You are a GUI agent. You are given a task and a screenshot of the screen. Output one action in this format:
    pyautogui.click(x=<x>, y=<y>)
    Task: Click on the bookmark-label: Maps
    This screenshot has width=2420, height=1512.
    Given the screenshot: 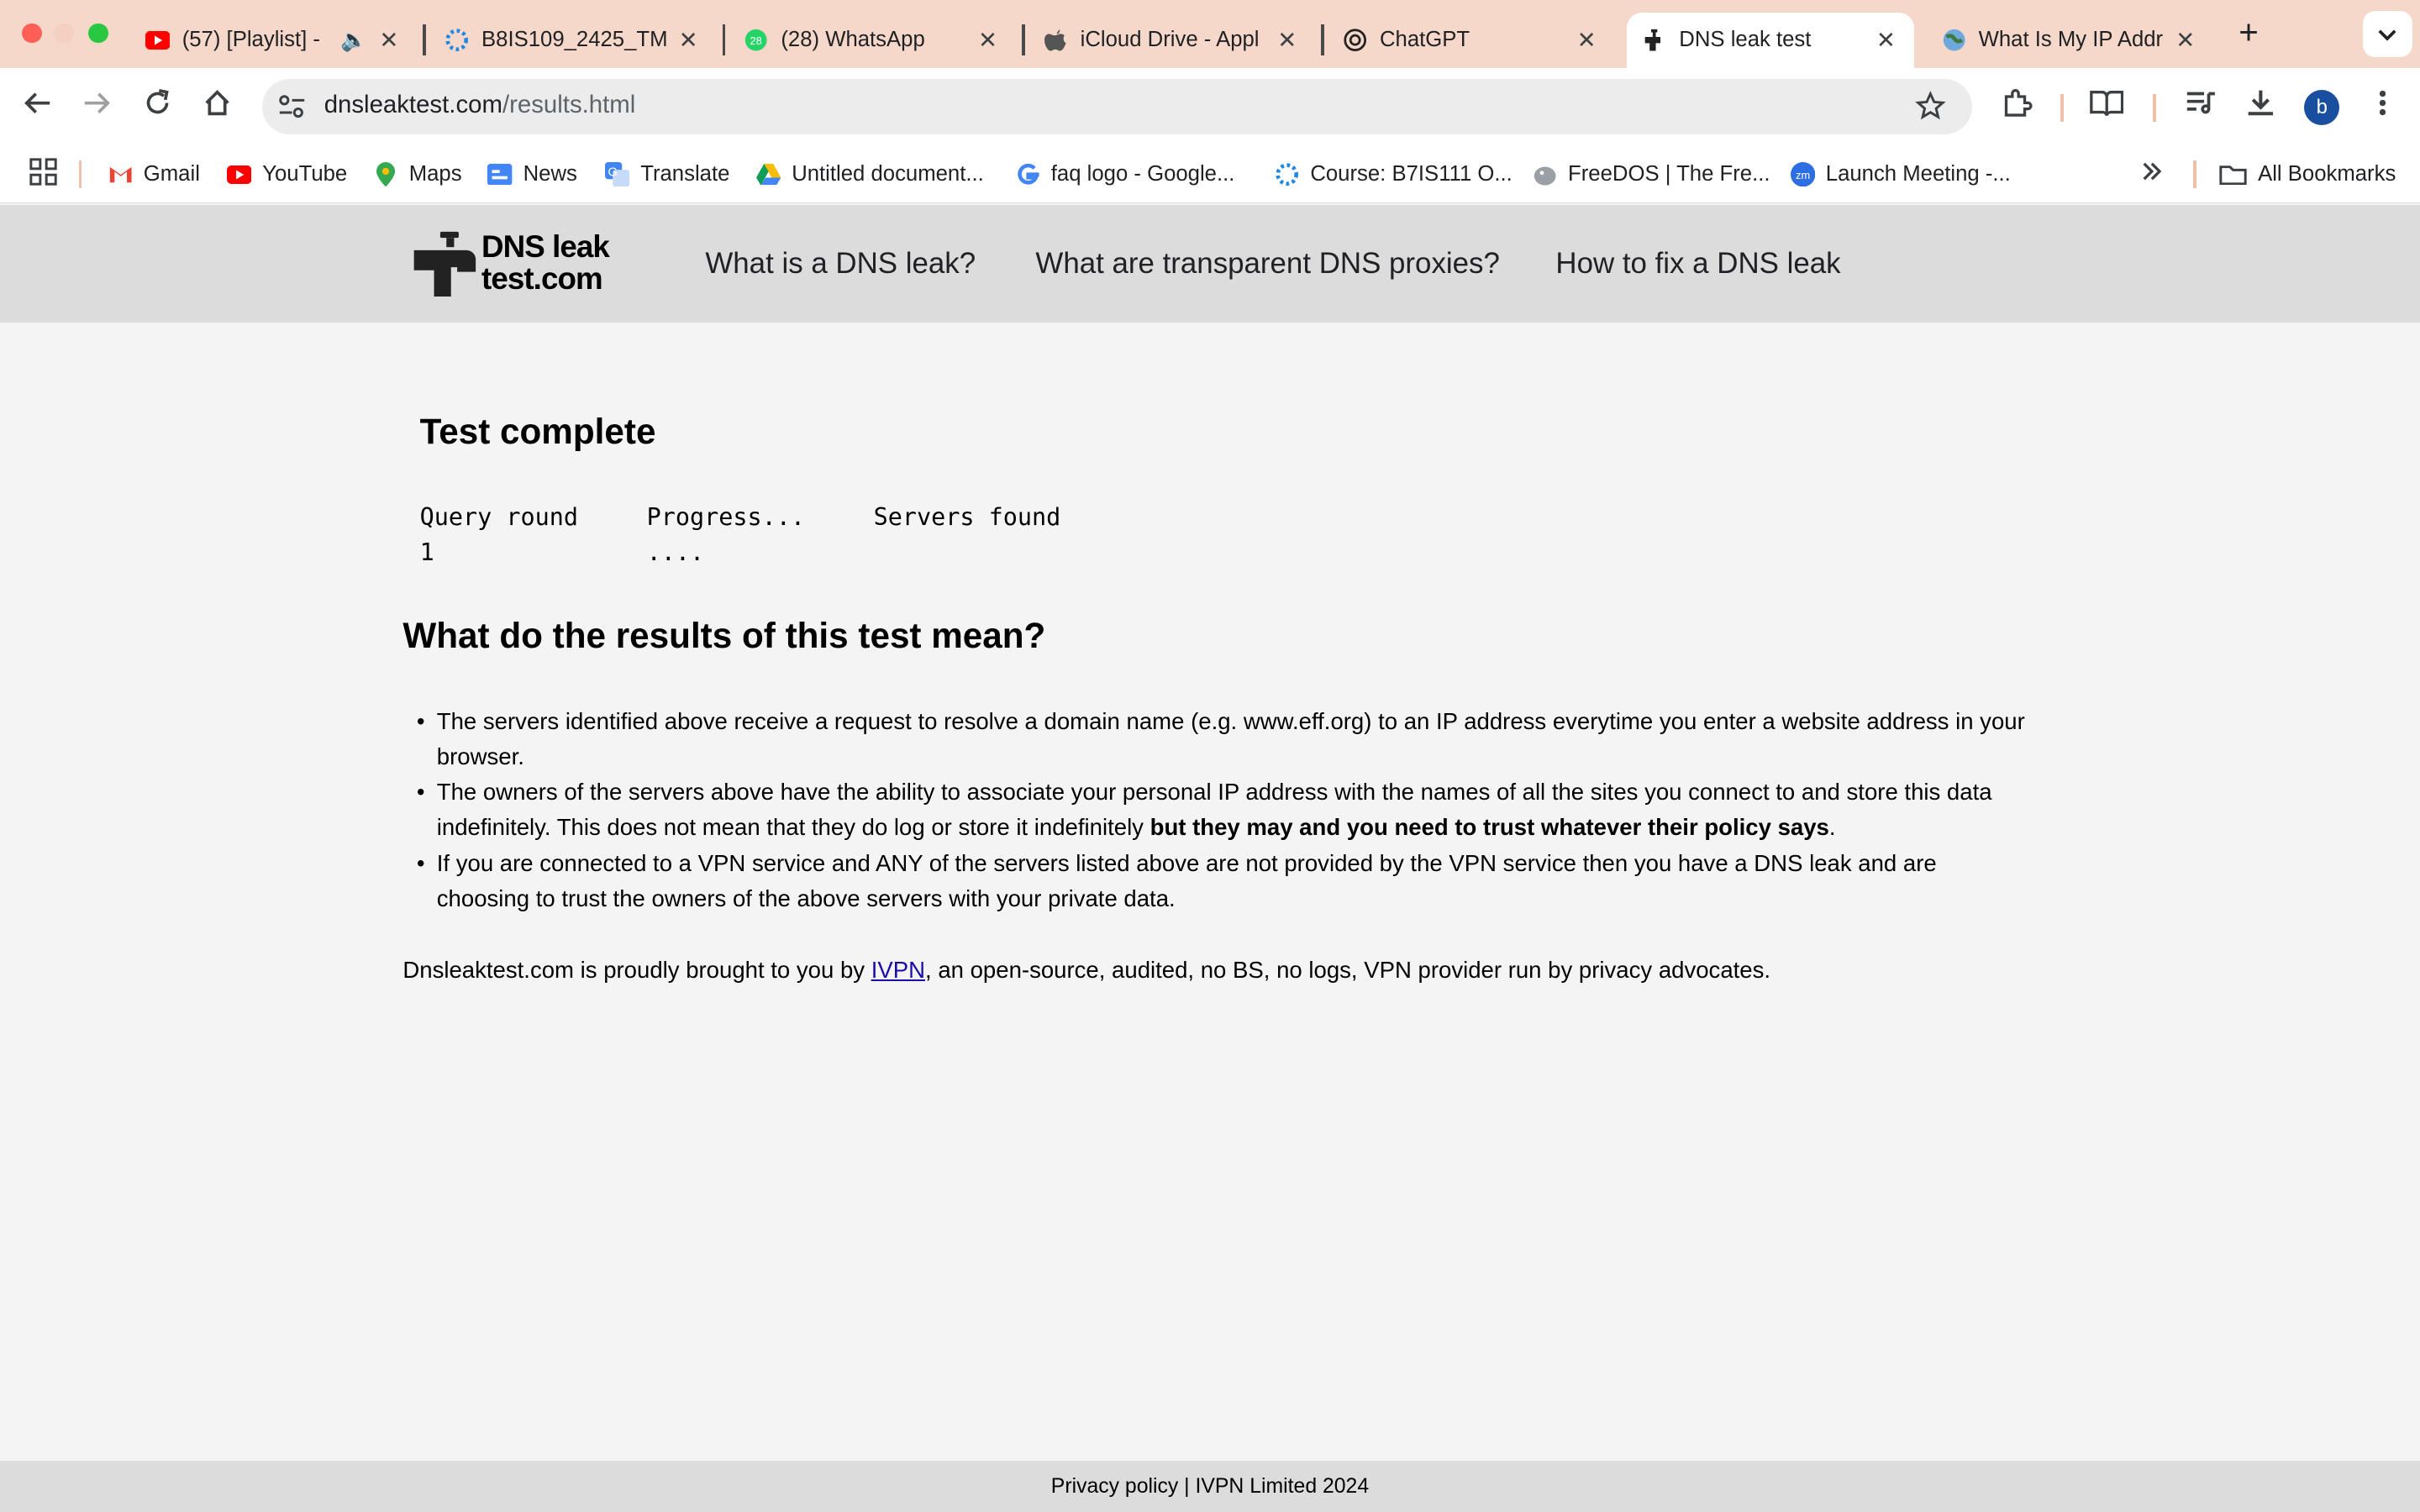 What is the action you would take?
    pyautogui.click(x=435, y=174)
    